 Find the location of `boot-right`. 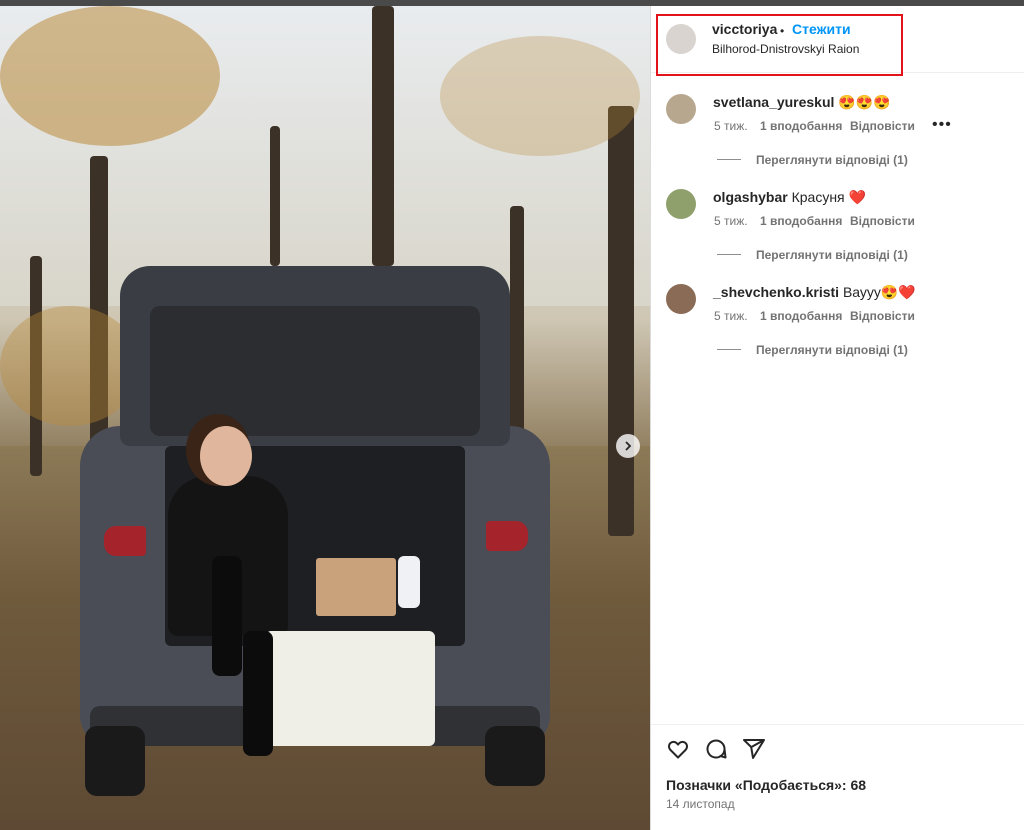

boot-right is located at coordinates (258, 693).